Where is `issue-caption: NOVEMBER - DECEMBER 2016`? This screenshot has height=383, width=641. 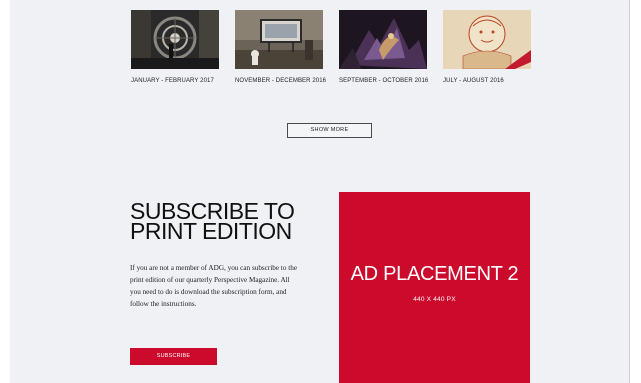 issue-caption: NOVEMBER - DECEMBER 2016 is located at coordinates (295, 81).